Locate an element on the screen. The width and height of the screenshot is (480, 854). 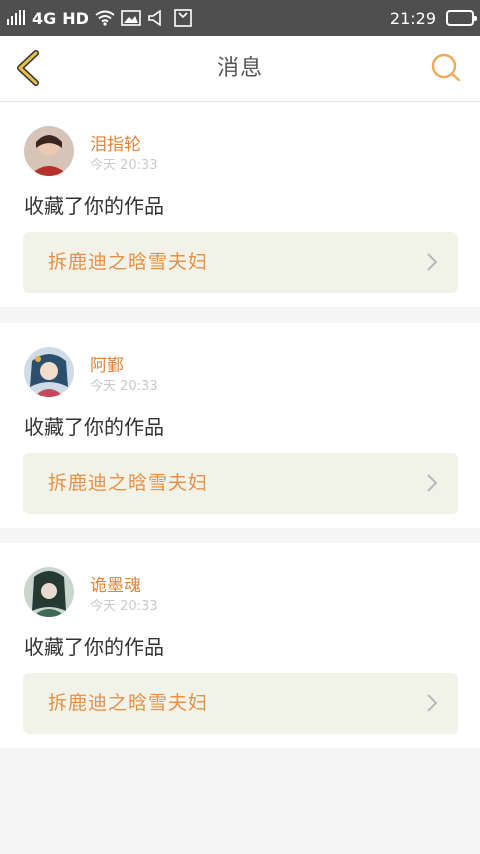
wifi-icon is located at coordinates (105, 18).